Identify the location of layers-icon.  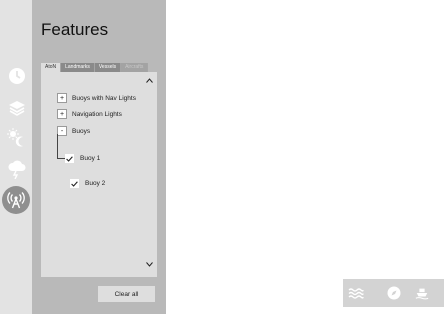
(17, 108).